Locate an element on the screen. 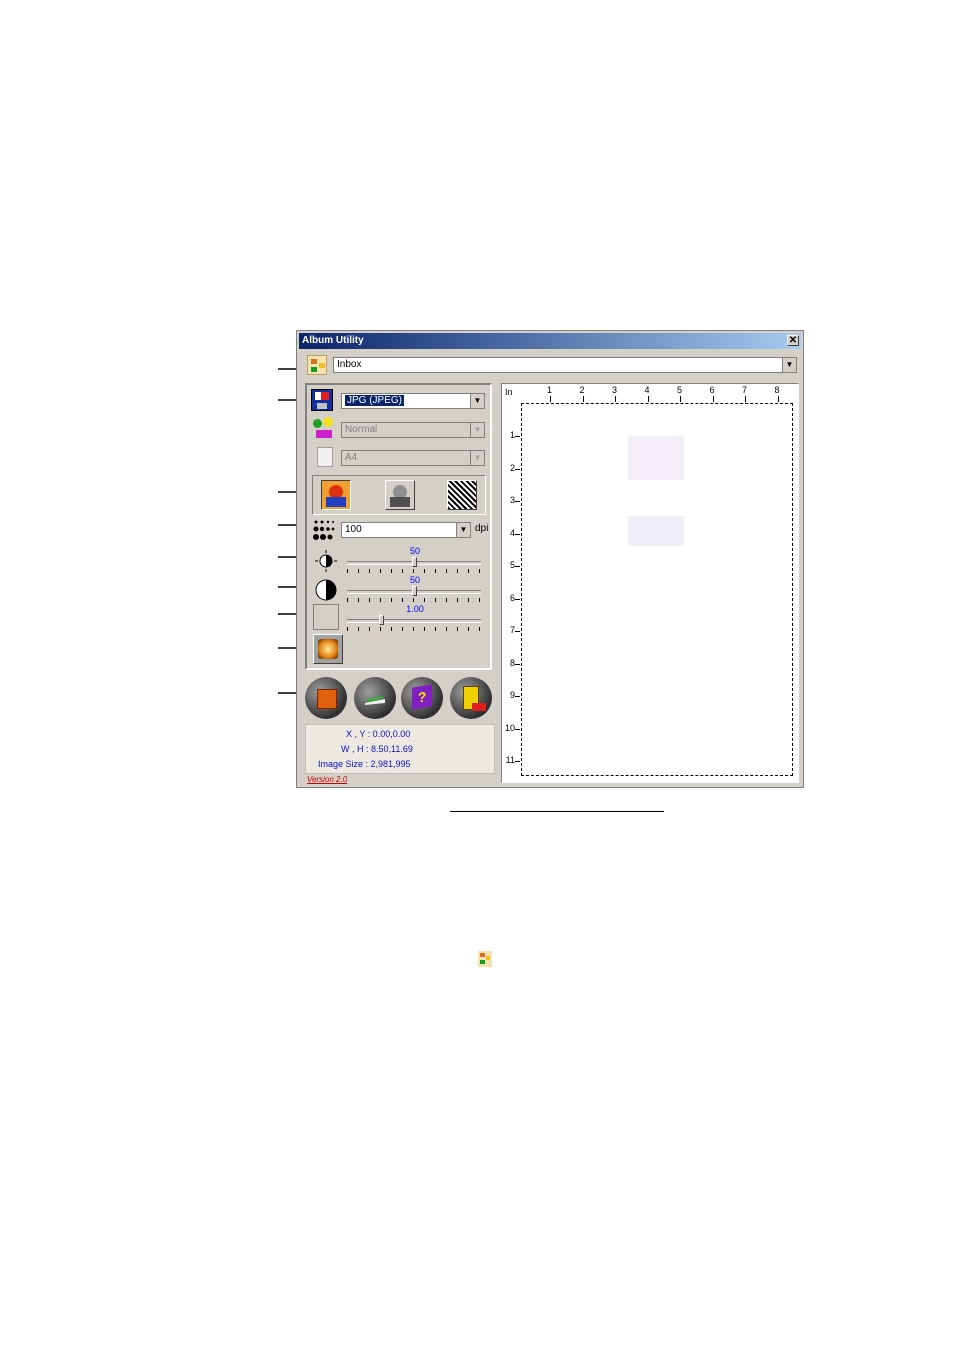  ruler-tick-label: 11 is located at coordinates (510, 760).